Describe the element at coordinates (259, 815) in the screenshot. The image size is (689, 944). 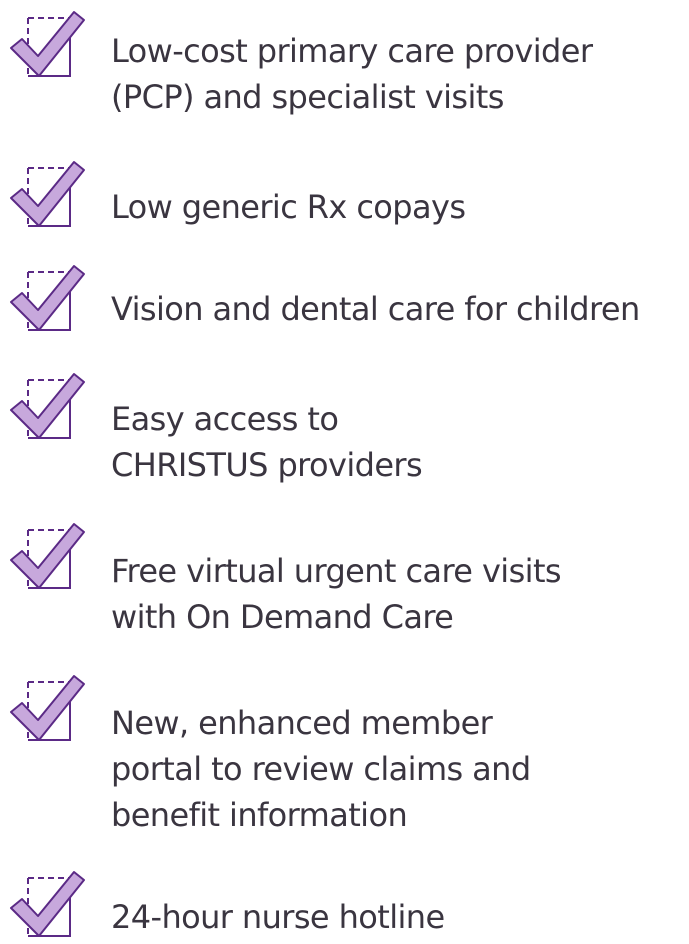
I see `benefit-text-line: benefit information` at that location.